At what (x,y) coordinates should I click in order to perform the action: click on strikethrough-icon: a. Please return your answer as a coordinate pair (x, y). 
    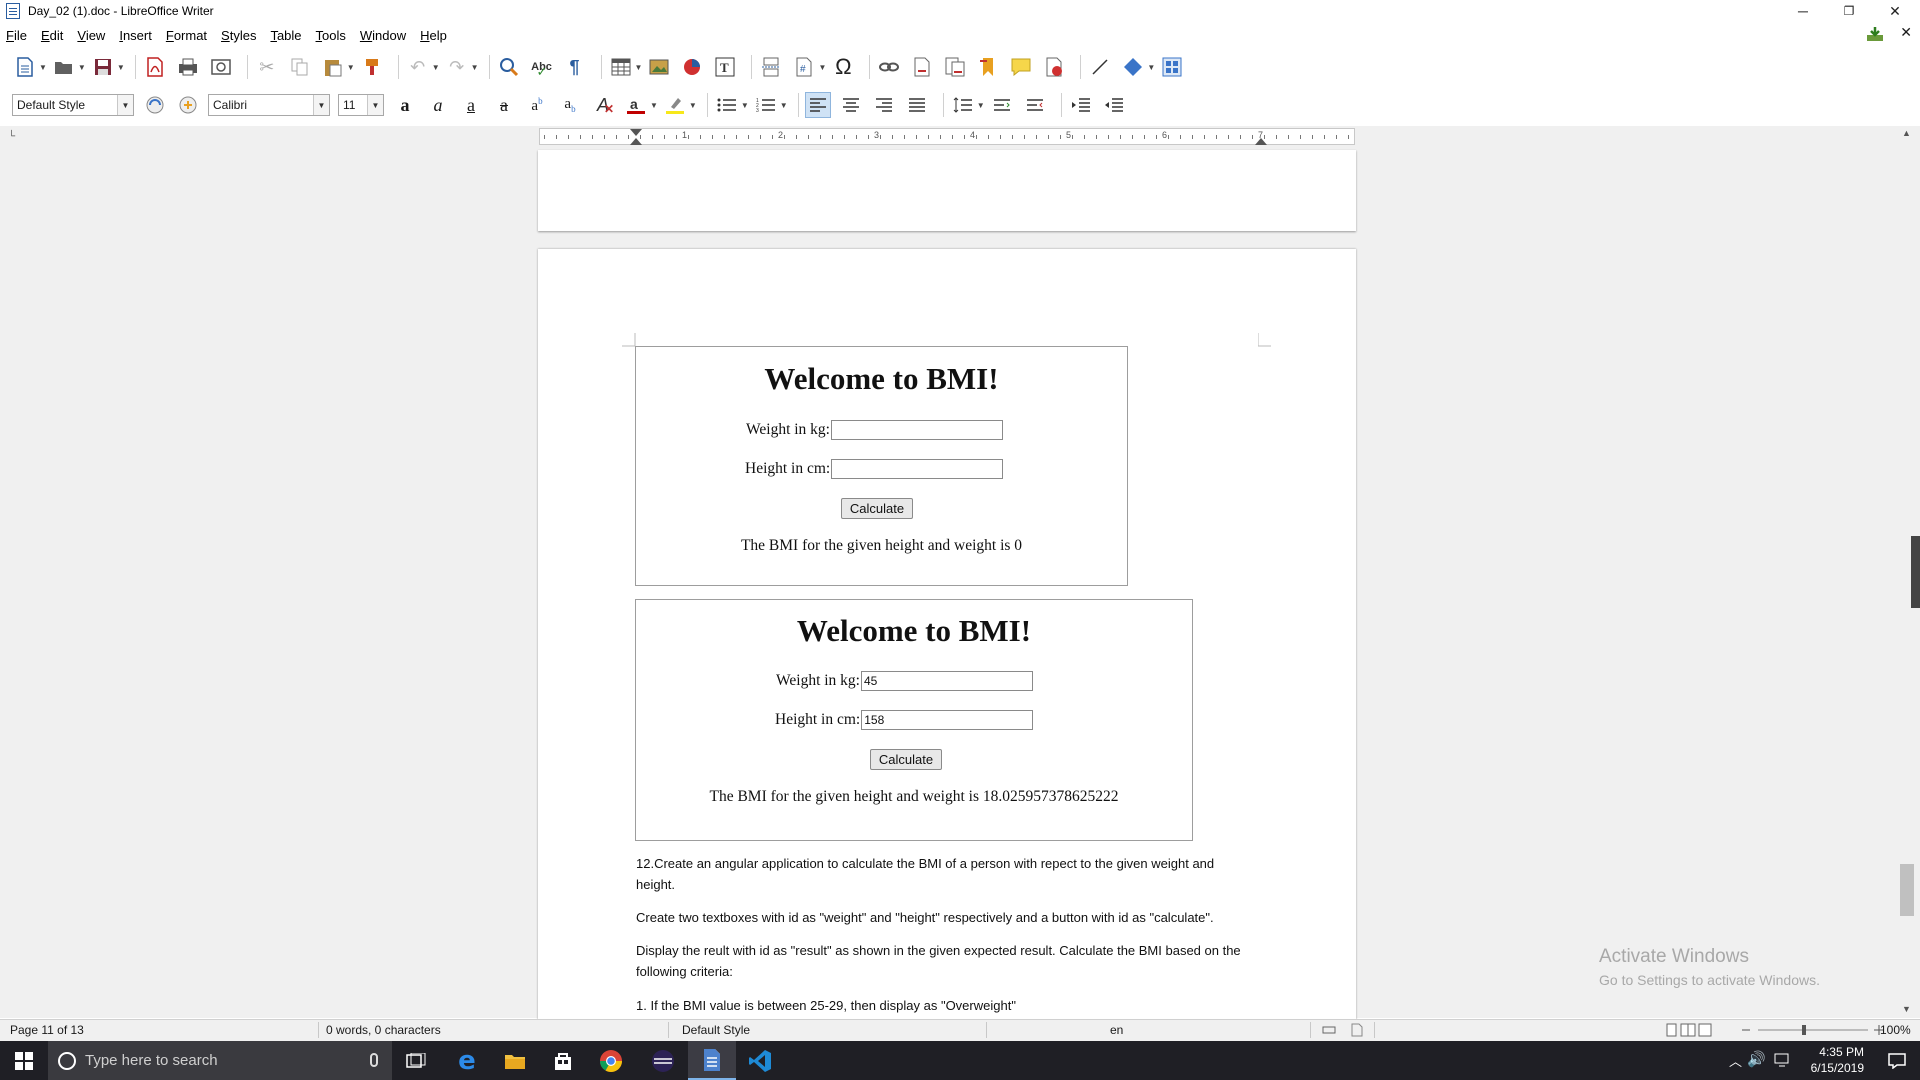
    Looking at the image, I should click on (504, 105).